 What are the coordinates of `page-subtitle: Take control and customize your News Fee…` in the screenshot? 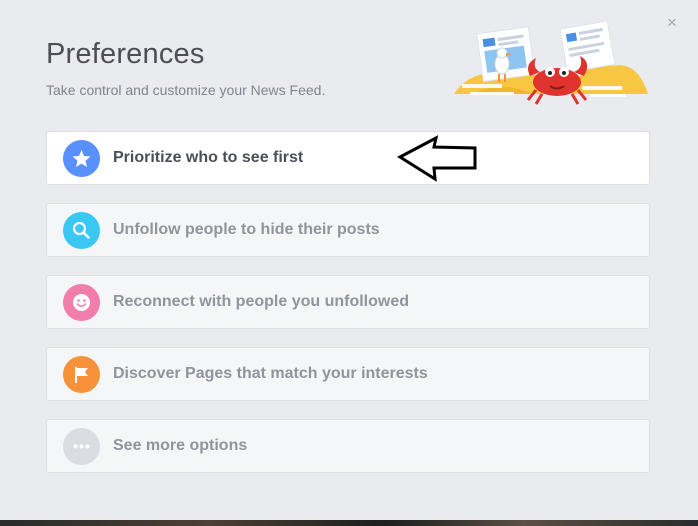 It's located at (186, 90).